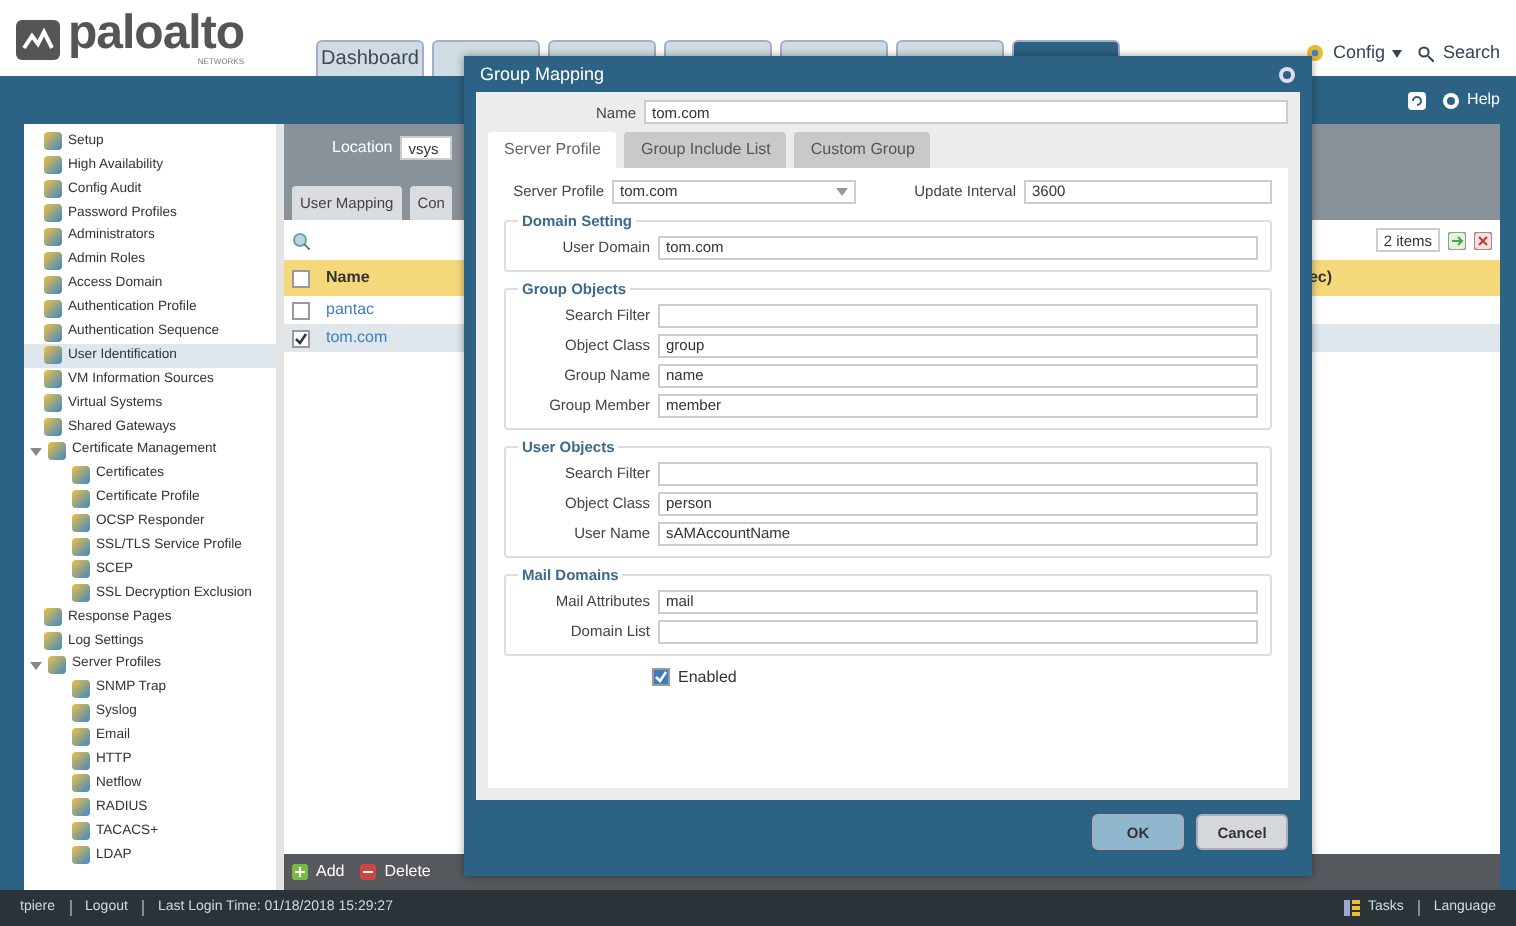 The height and width of the screenshot is (926, 1516). What do you see at coordinates (348, 278) in the screenshot?
I see `column-header: Name` at bounding box center [348, 278].